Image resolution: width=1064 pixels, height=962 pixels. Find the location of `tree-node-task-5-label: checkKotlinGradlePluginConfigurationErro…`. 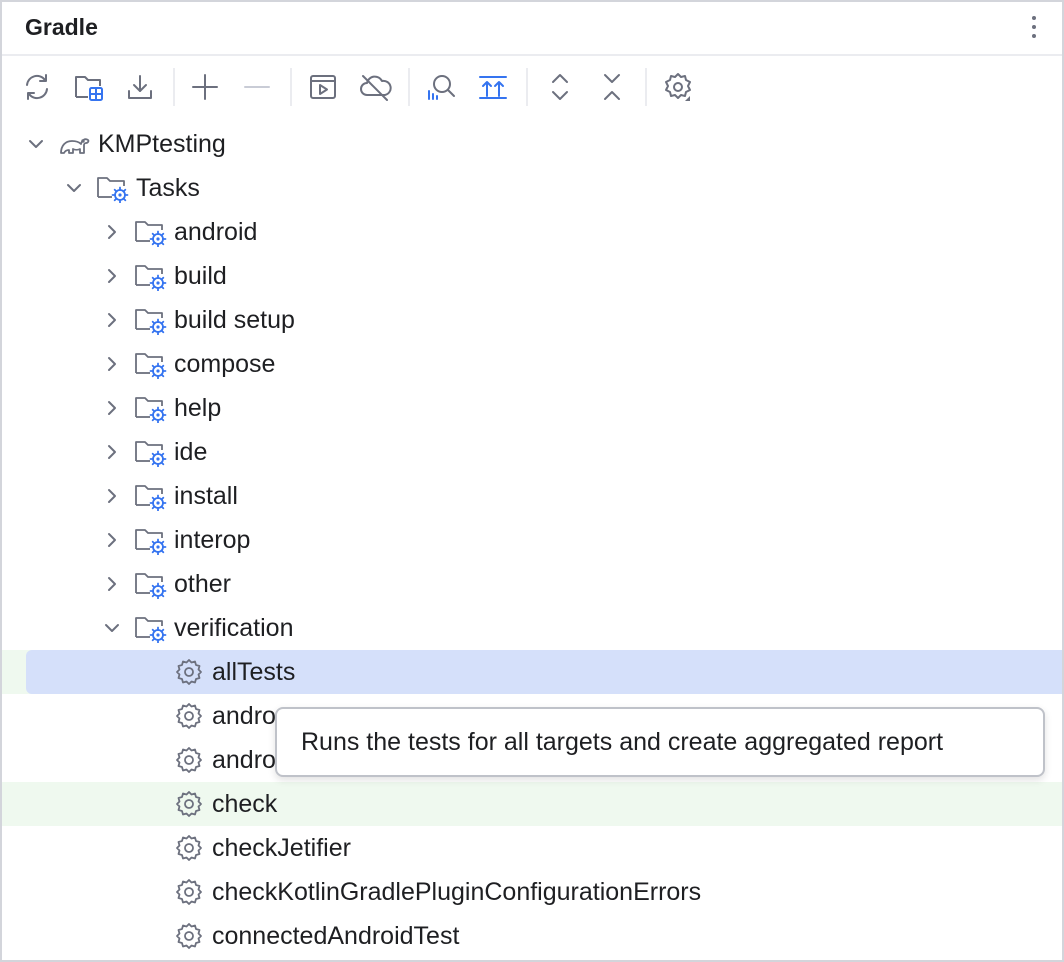

tree-node-task-5-label: checkKotlinGradlePluginConfigurationErro… is located at coordinates (457, 892).